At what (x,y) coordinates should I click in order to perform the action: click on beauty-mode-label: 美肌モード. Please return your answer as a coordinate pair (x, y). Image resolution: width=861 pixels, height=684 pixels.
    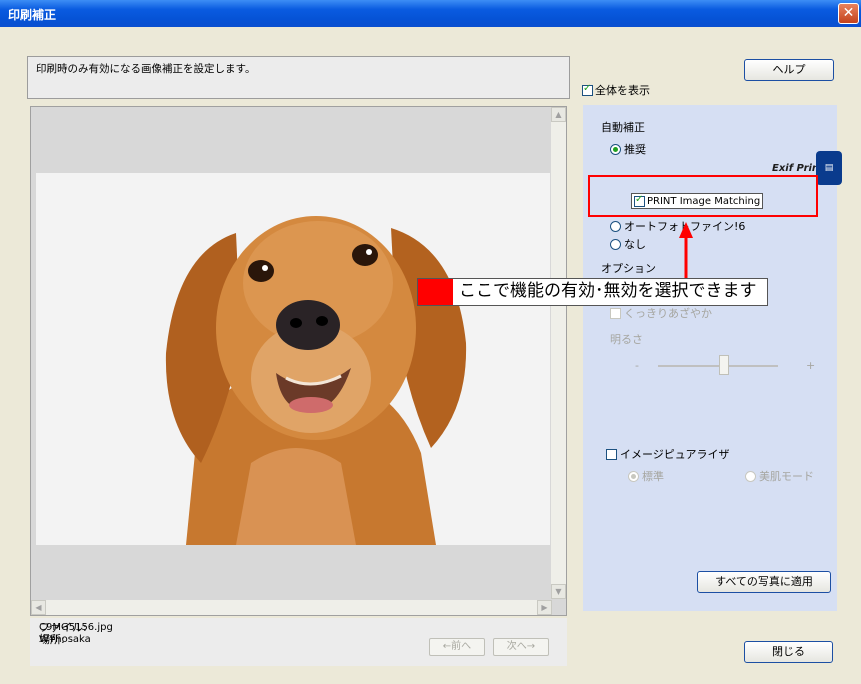
    Looking at the image, I should click on (786, 476).